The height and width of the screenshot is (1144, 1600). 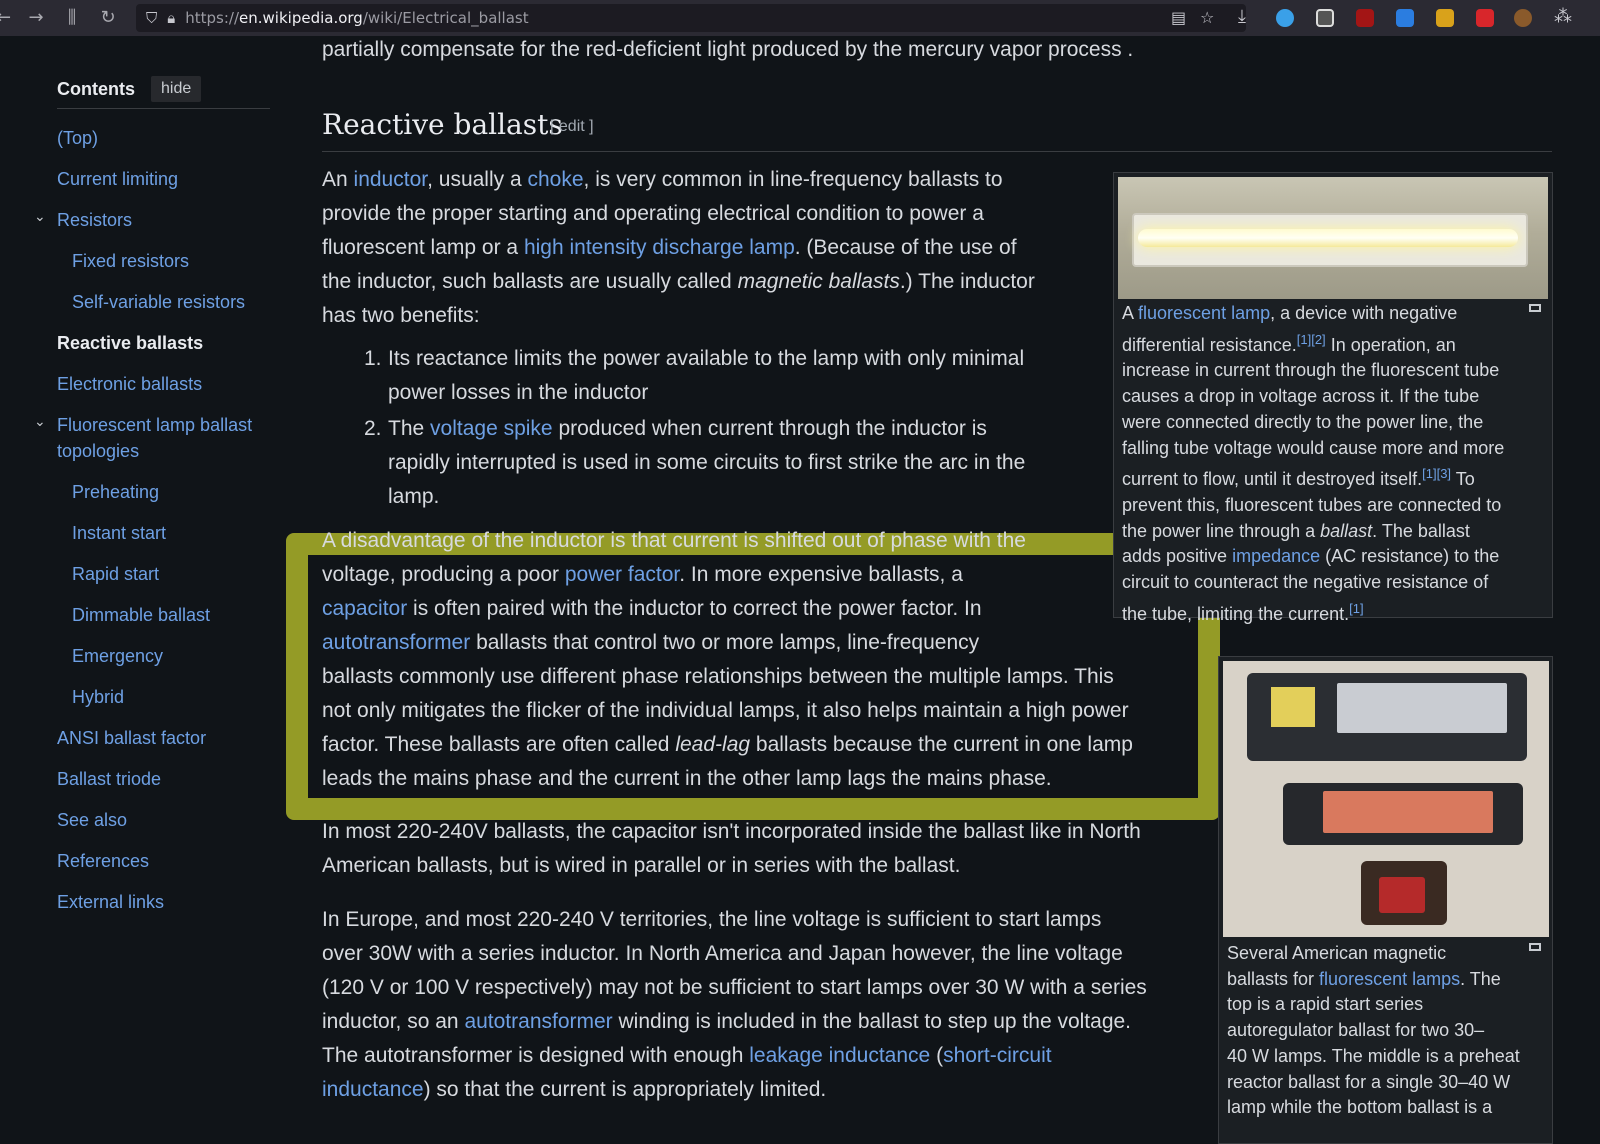 I want to click on toc-item-instant-start: Instant start, so click(x=119, y=533).